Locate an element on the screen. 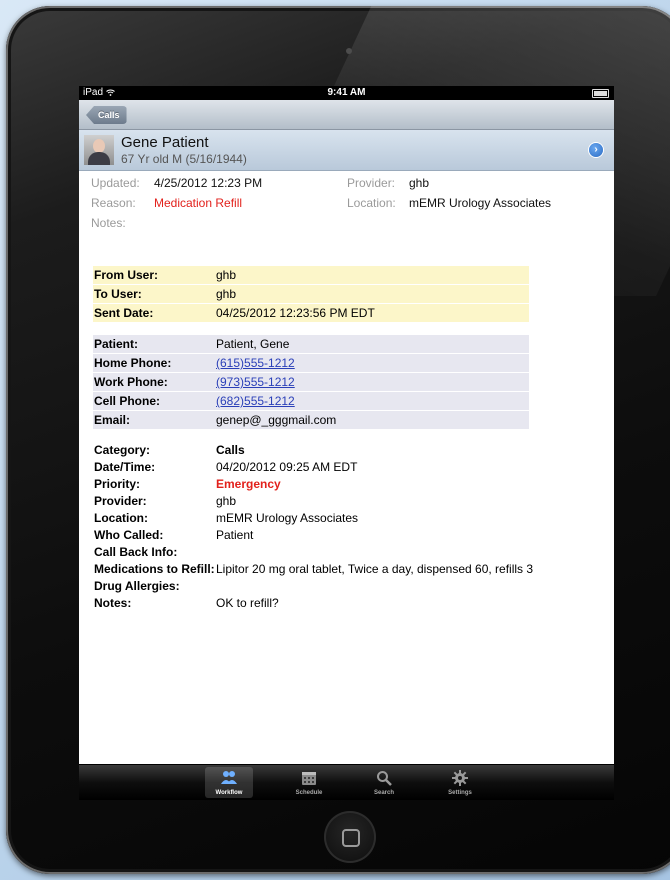 This screenshot has width=670, height=880. table-row: Provider: ghb is located at coordinates (323, 501).